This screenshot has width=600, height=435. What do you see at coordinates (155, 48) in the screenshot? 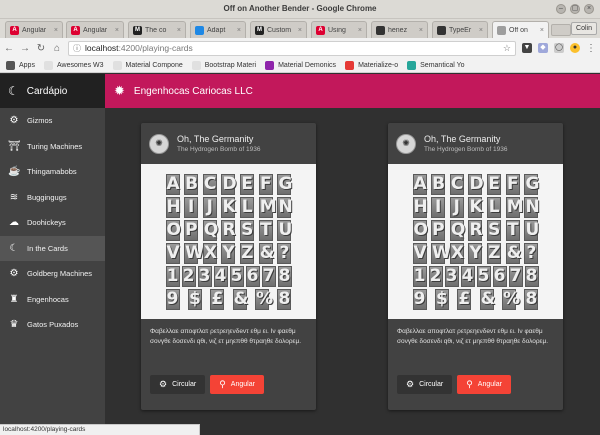
I see `url-path: :4200/playing-cards` at bounding box center [155, 48].